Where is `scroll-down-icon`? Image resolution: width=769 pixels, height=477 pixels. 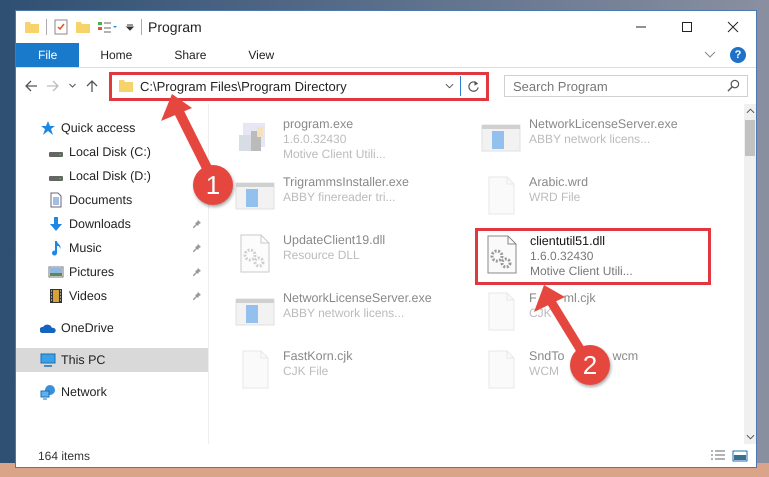
scroll-down-icon is located at coordinates (750, 437).